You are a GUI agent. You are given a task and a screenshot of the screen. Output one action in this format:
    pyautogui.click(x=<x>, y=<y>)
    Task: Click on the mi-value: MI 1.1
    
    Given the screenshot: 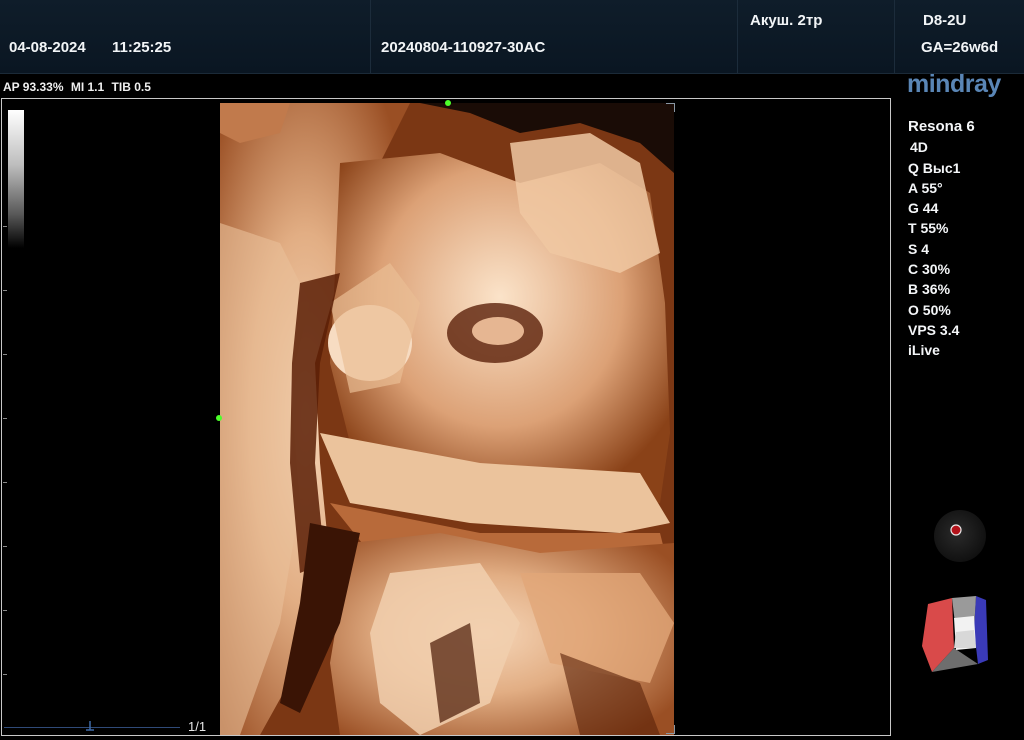 What is the action you would take?
    pyautogui.click(x=87, y=87)
    